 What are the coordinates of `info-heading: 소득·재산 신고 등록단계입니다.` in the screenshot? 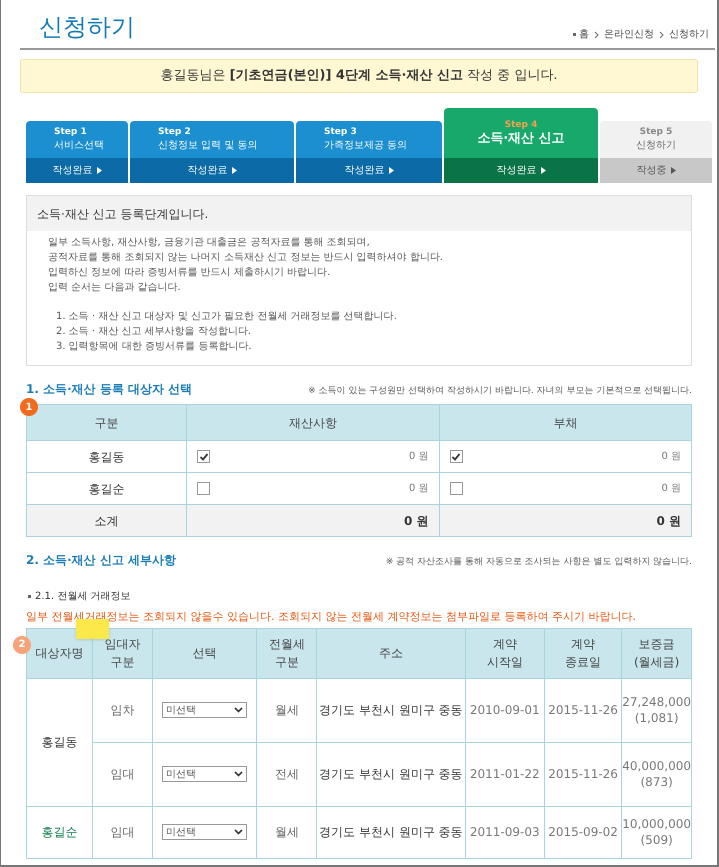 It's located at (122, 214).